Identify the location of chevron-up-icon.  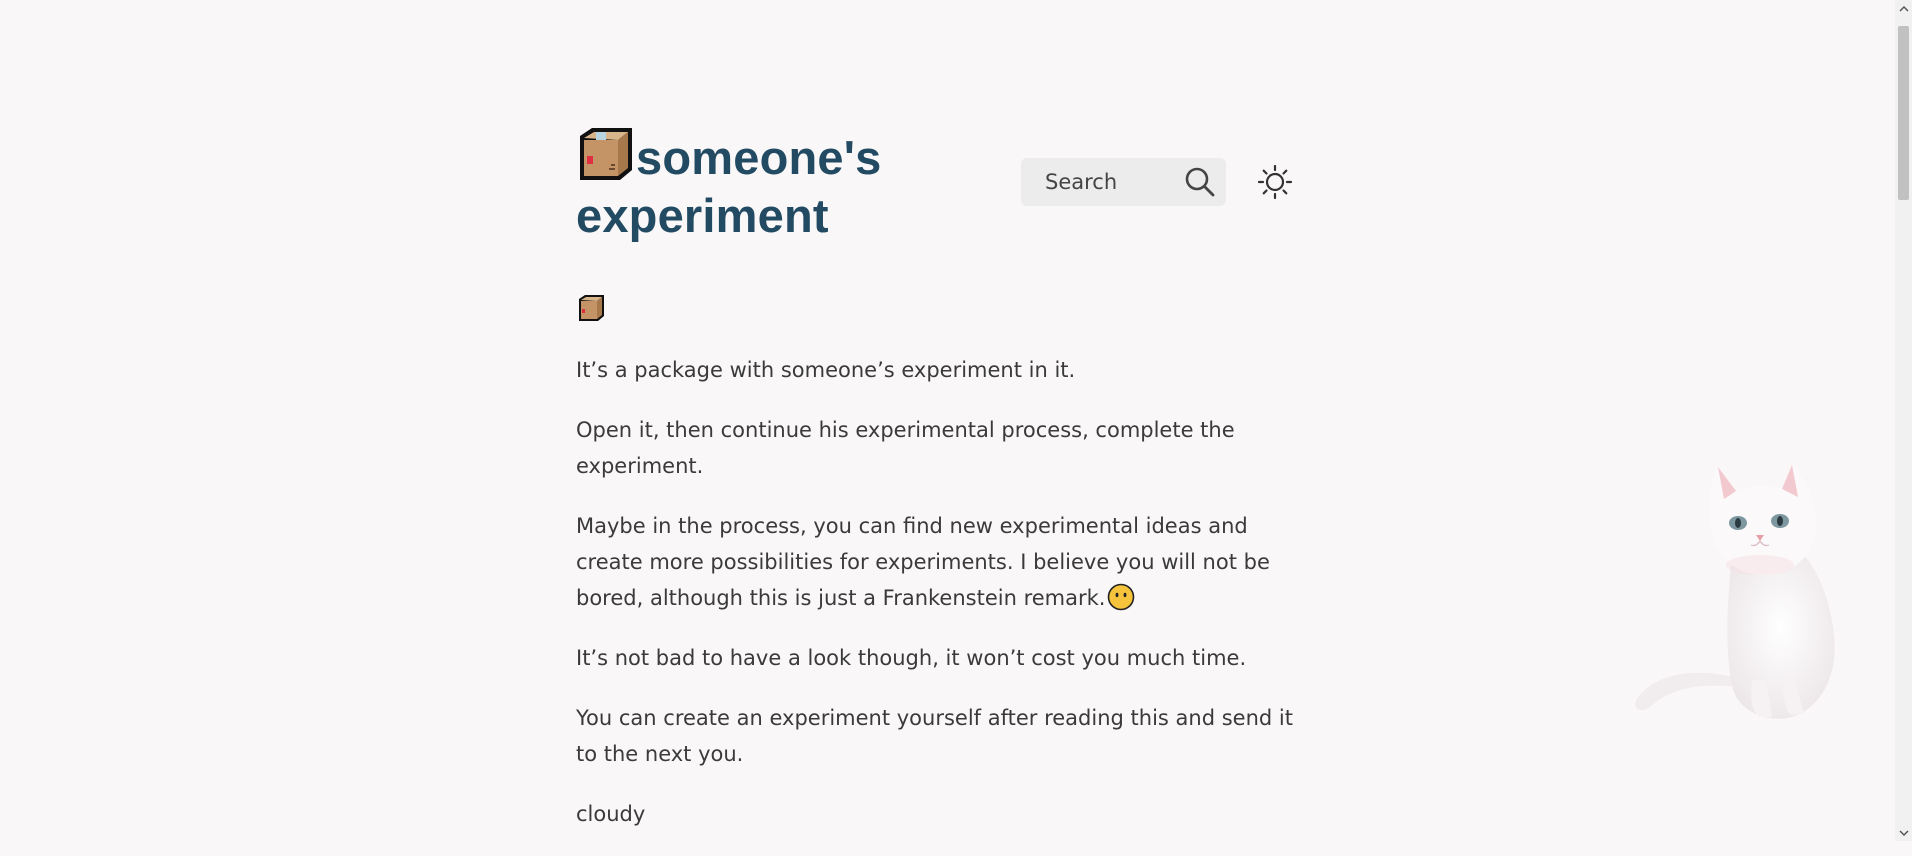
(1903, 8).